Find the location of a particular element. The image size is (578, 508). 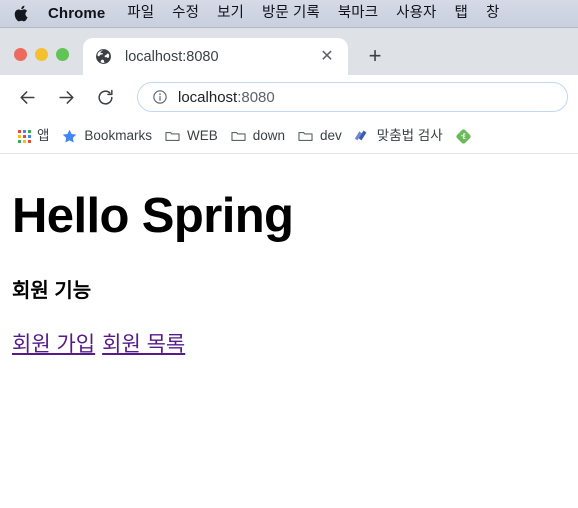

bookmark-label: dev is located at coordinates (331, 136).